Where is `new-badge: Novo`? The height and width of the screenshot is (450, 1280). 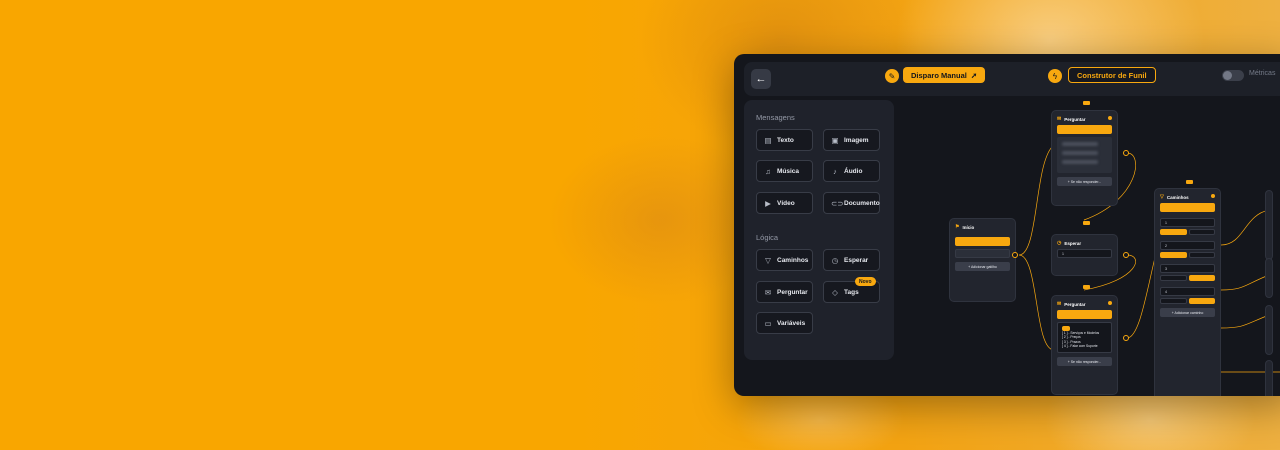 new-badge: Novo is located at coordinates (865, 281).